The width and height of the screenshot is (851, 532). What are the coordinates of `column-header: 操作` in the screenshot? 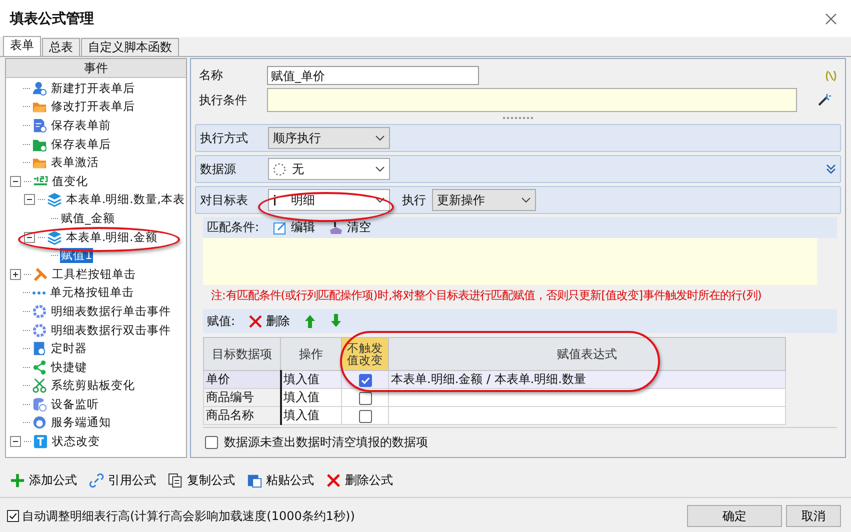 It's located at (311, 354).